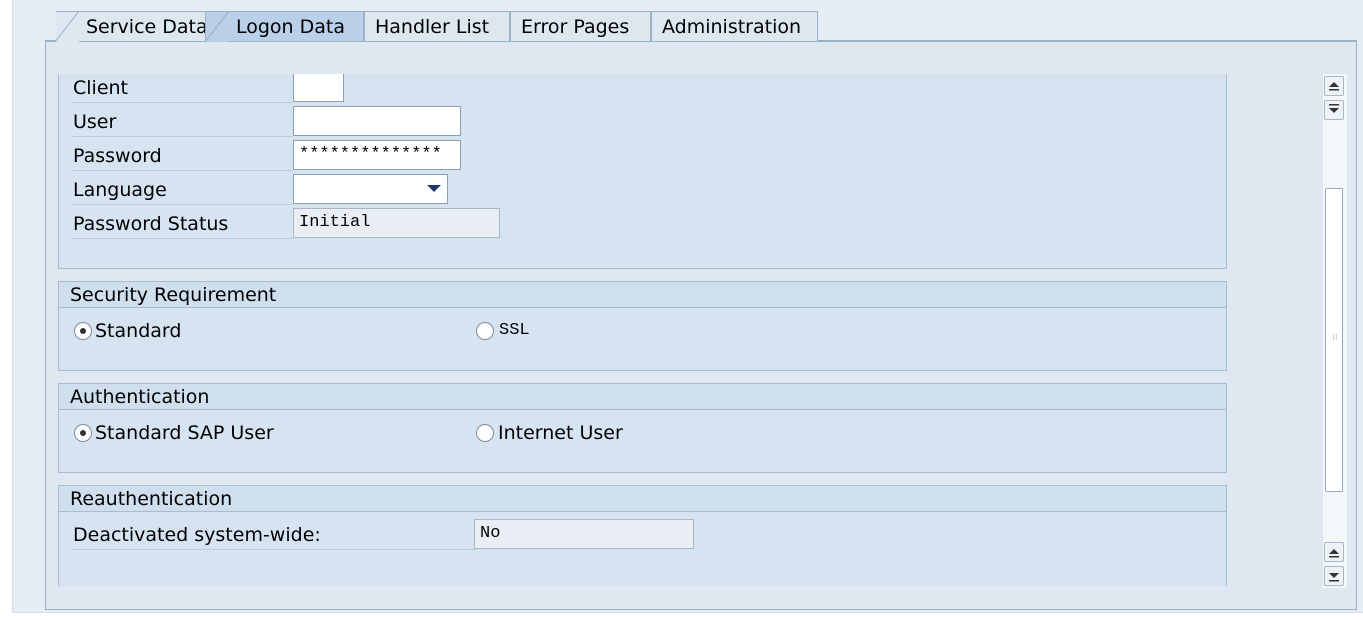 The height and width of the screenshot is (620, 1363). I want to click on radio-ssl, so click(485, 331).